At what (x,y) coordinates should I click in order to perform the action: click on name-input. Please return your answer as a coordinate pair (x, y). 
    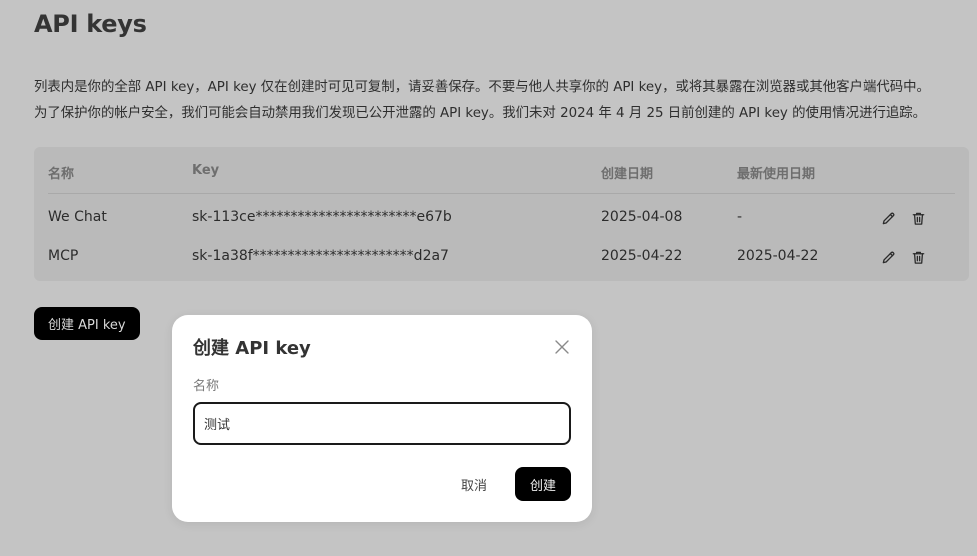
    Looking at the image, I should click on (382, 423).